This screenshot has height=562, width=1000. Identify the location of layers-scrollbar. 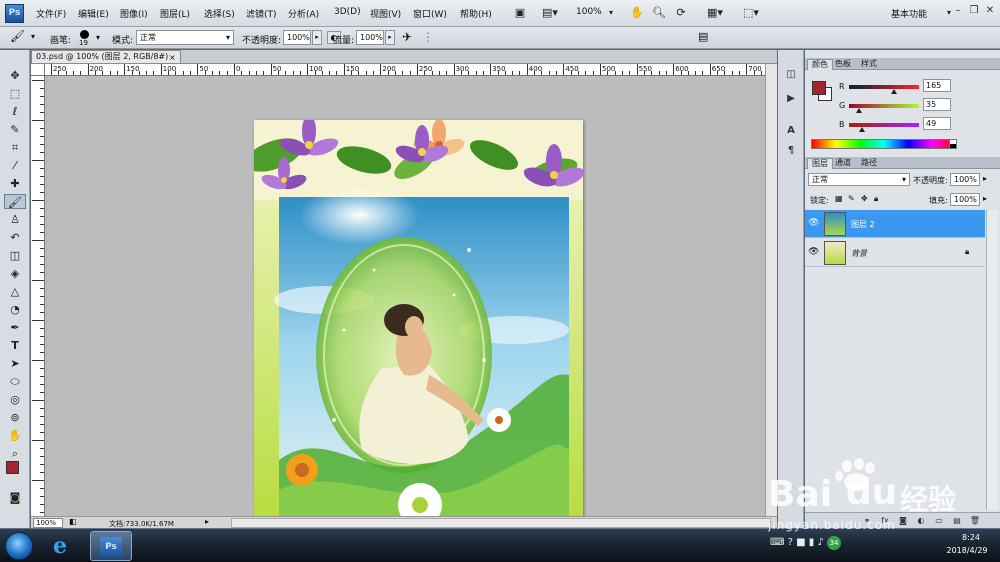
(992, 360).